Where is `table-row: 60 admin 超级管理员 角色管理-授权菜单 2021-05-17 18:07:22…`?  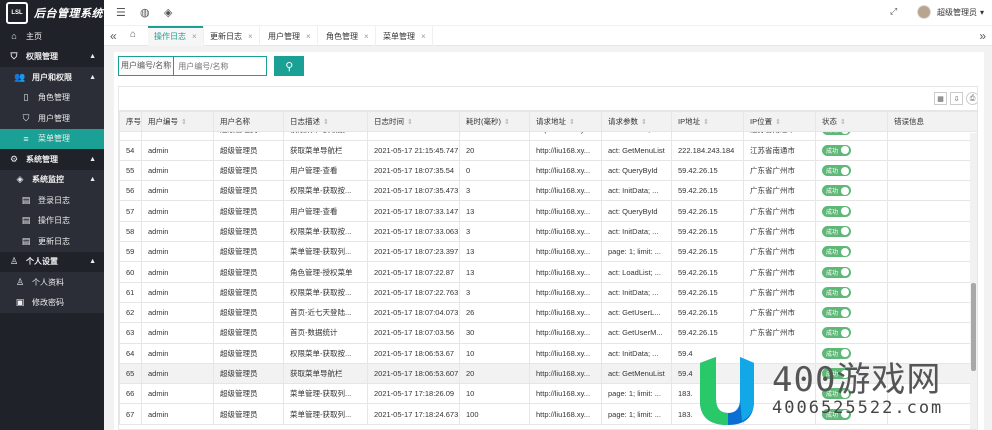
table-row: 60 admin 超级管理员 角色管理-授权菜单 2021-05-17 18:07:22… is located at coordinates (548, 272).